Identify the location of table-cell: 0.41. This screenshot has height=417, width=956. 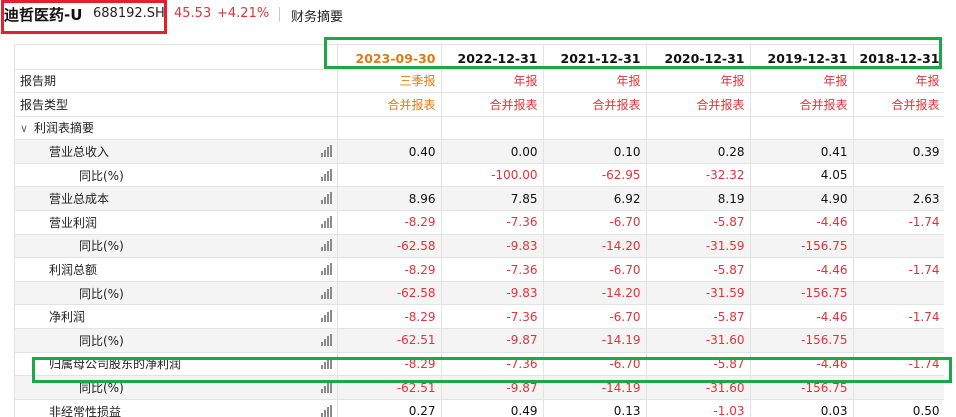
(802, 151).